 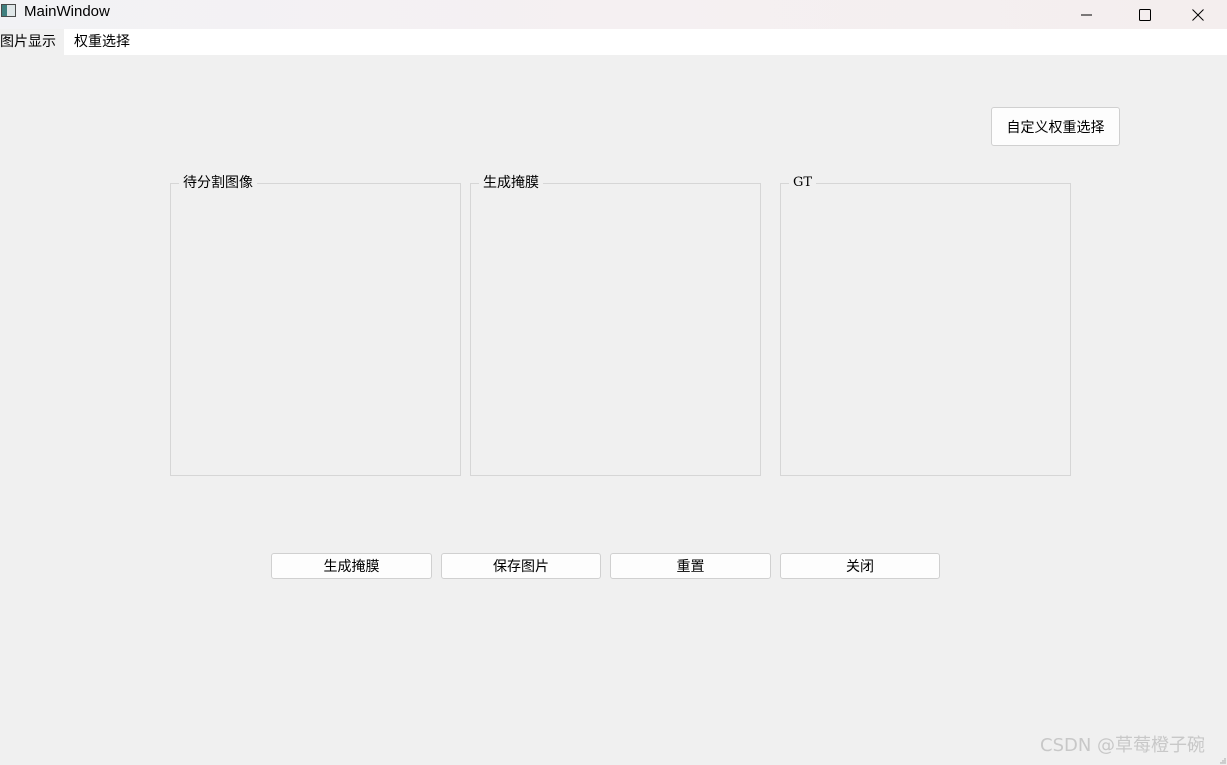 What do you see at coordinates (925, 325) in the screenshot?
I see `ground-truth-panel: GT` at bounding box center [925, 325].